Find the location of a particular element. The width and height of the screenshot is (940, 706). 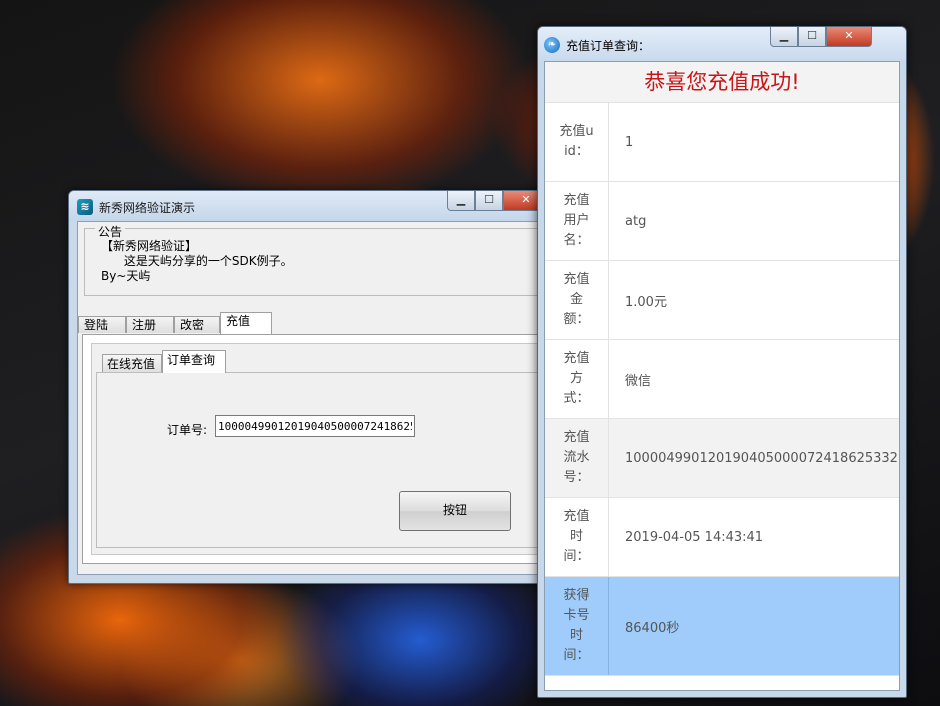

query-window-title: 充值订单查询： is located at coordinates (608, 46).